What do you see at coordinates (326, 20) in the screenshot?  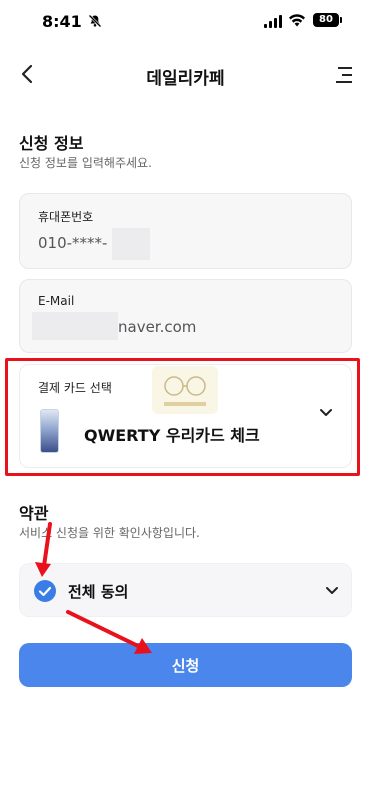 I see `battery-icon: 80` at bounding box center [326, 20].